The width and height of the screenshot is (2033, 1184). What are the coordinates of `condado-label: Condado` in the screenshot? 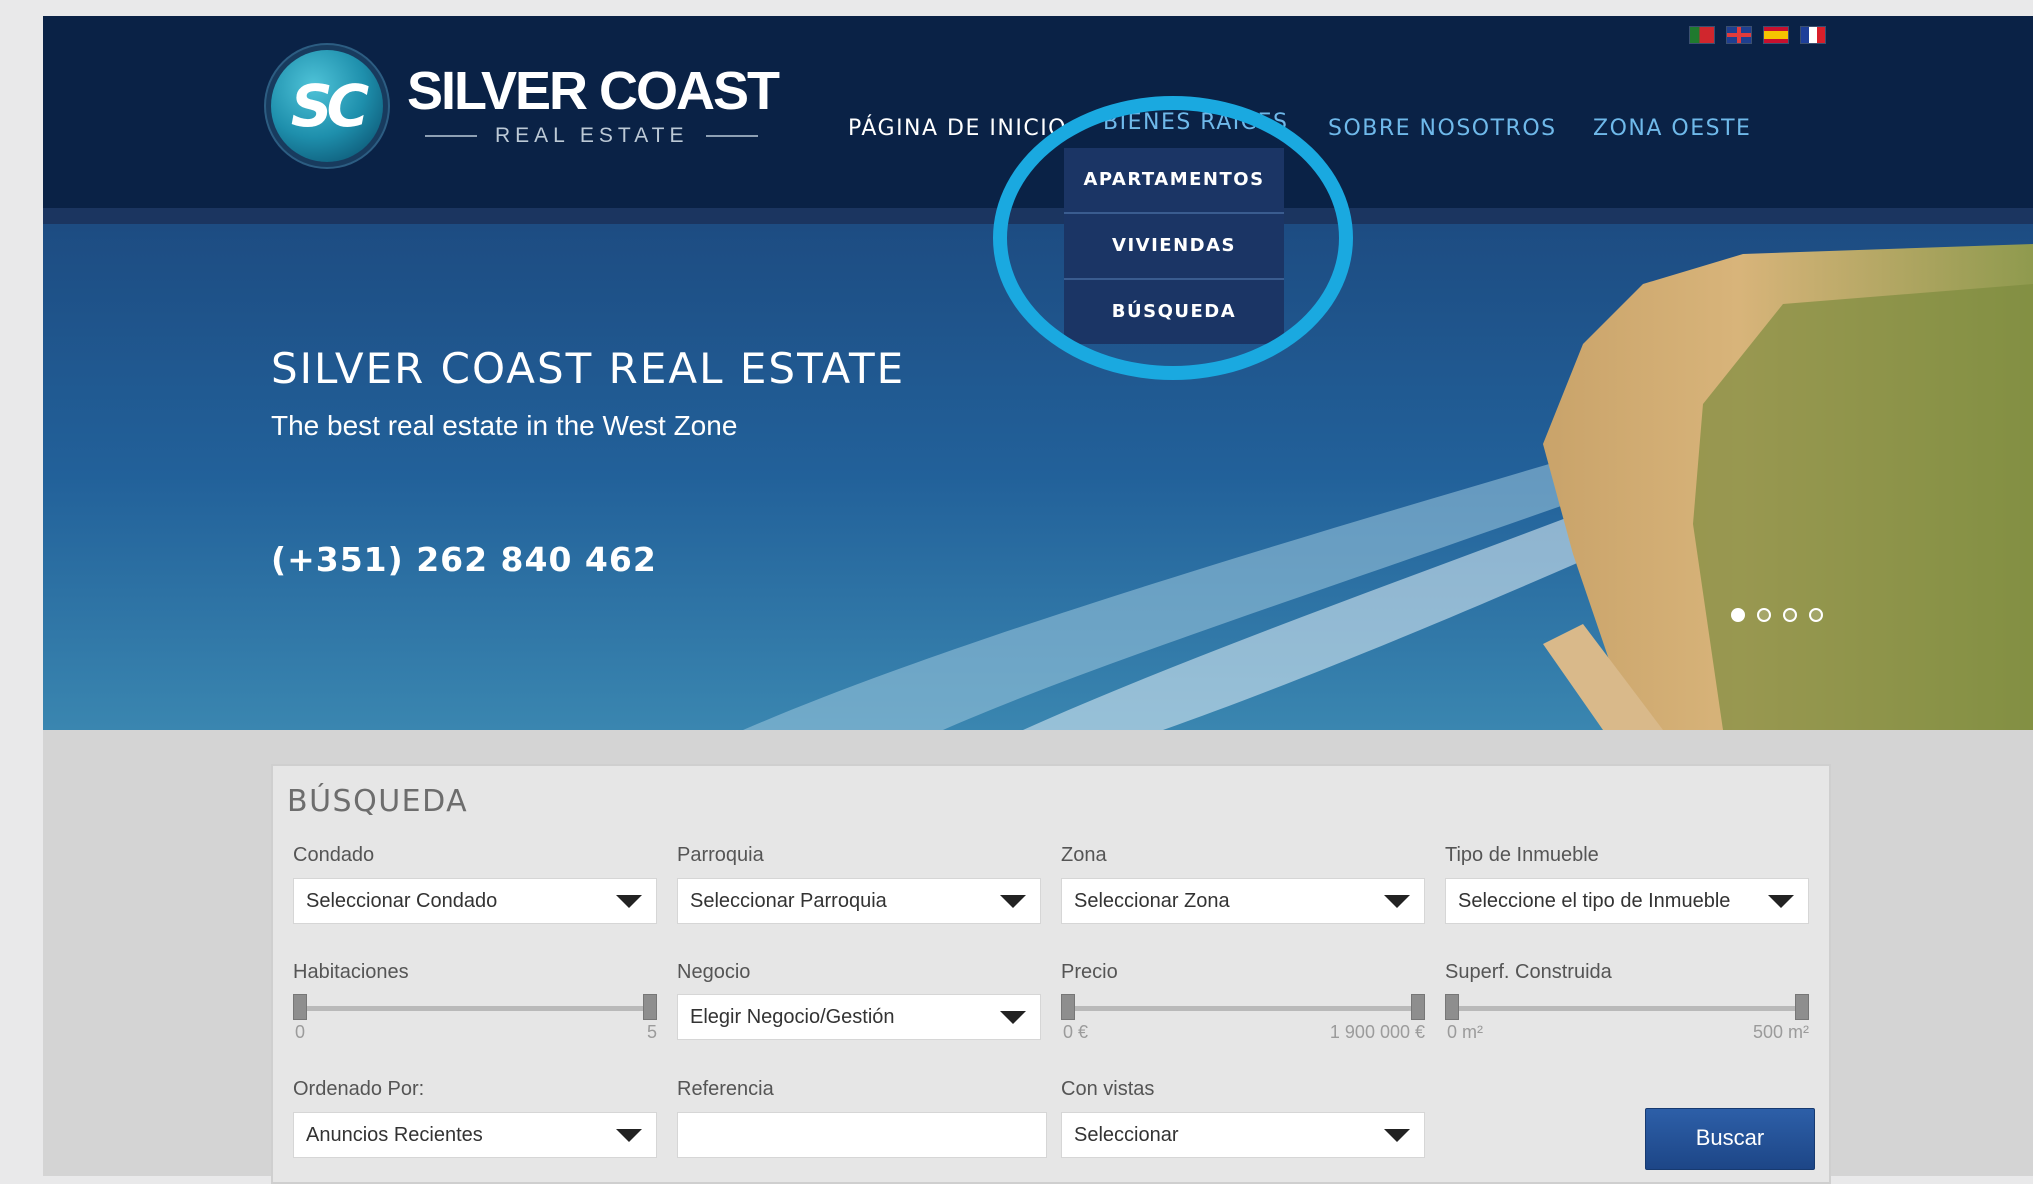 It's located at (334, 855).